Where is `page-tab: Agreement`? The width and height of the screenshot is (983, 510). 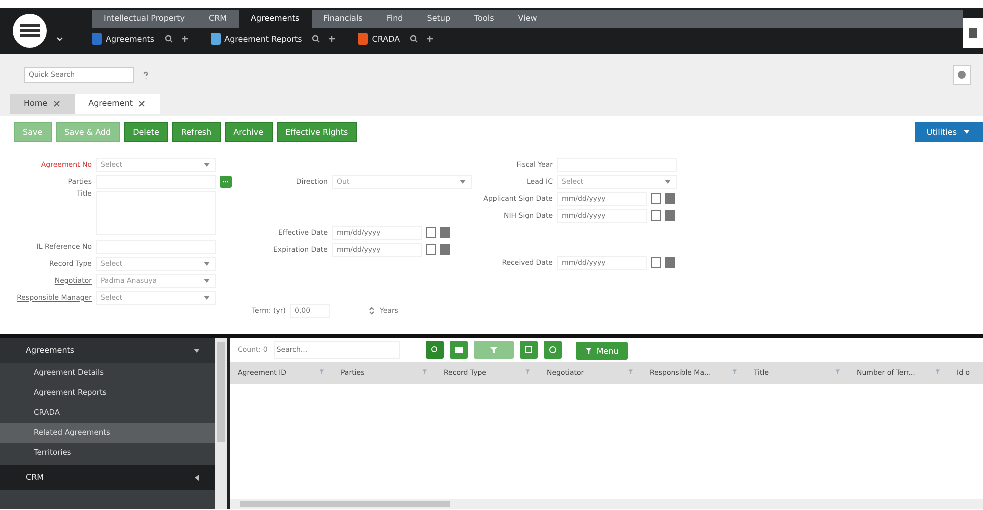
page-tab: Agreement is located at coordinates (117, 104).